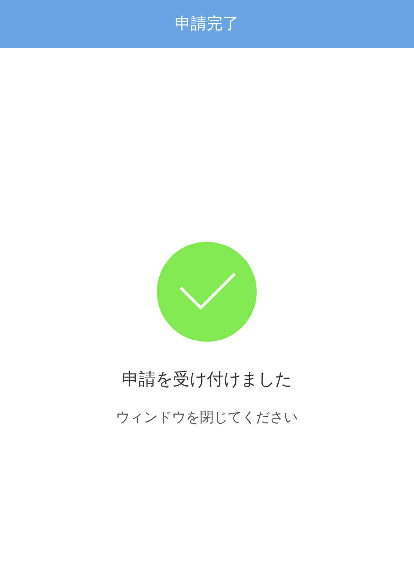  I want to click on page-title: 申請完了, so click(207, 24).